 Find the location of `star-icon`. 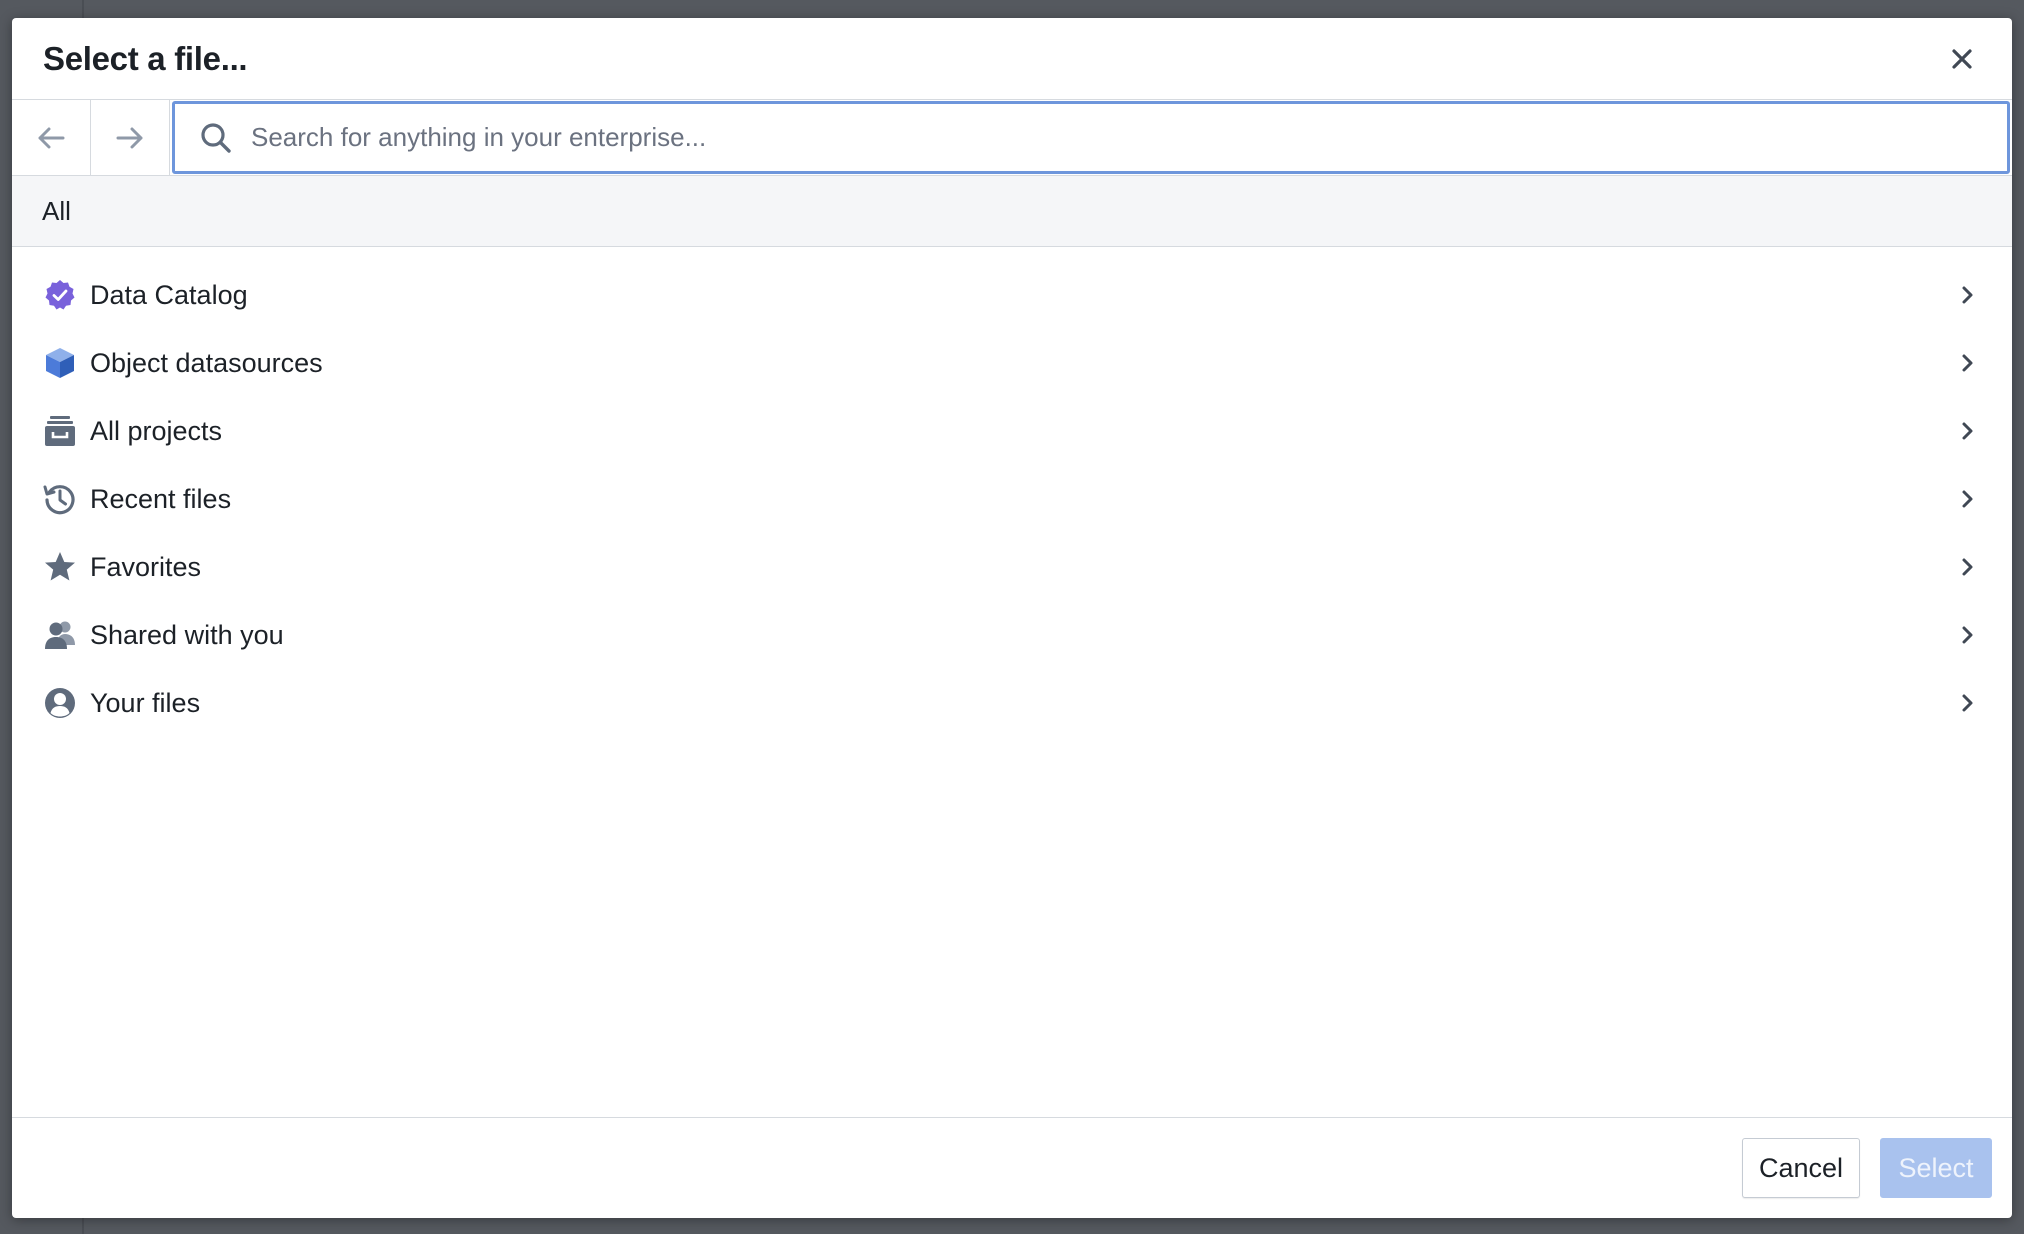

star-icon is located at coordinates (60, 567).